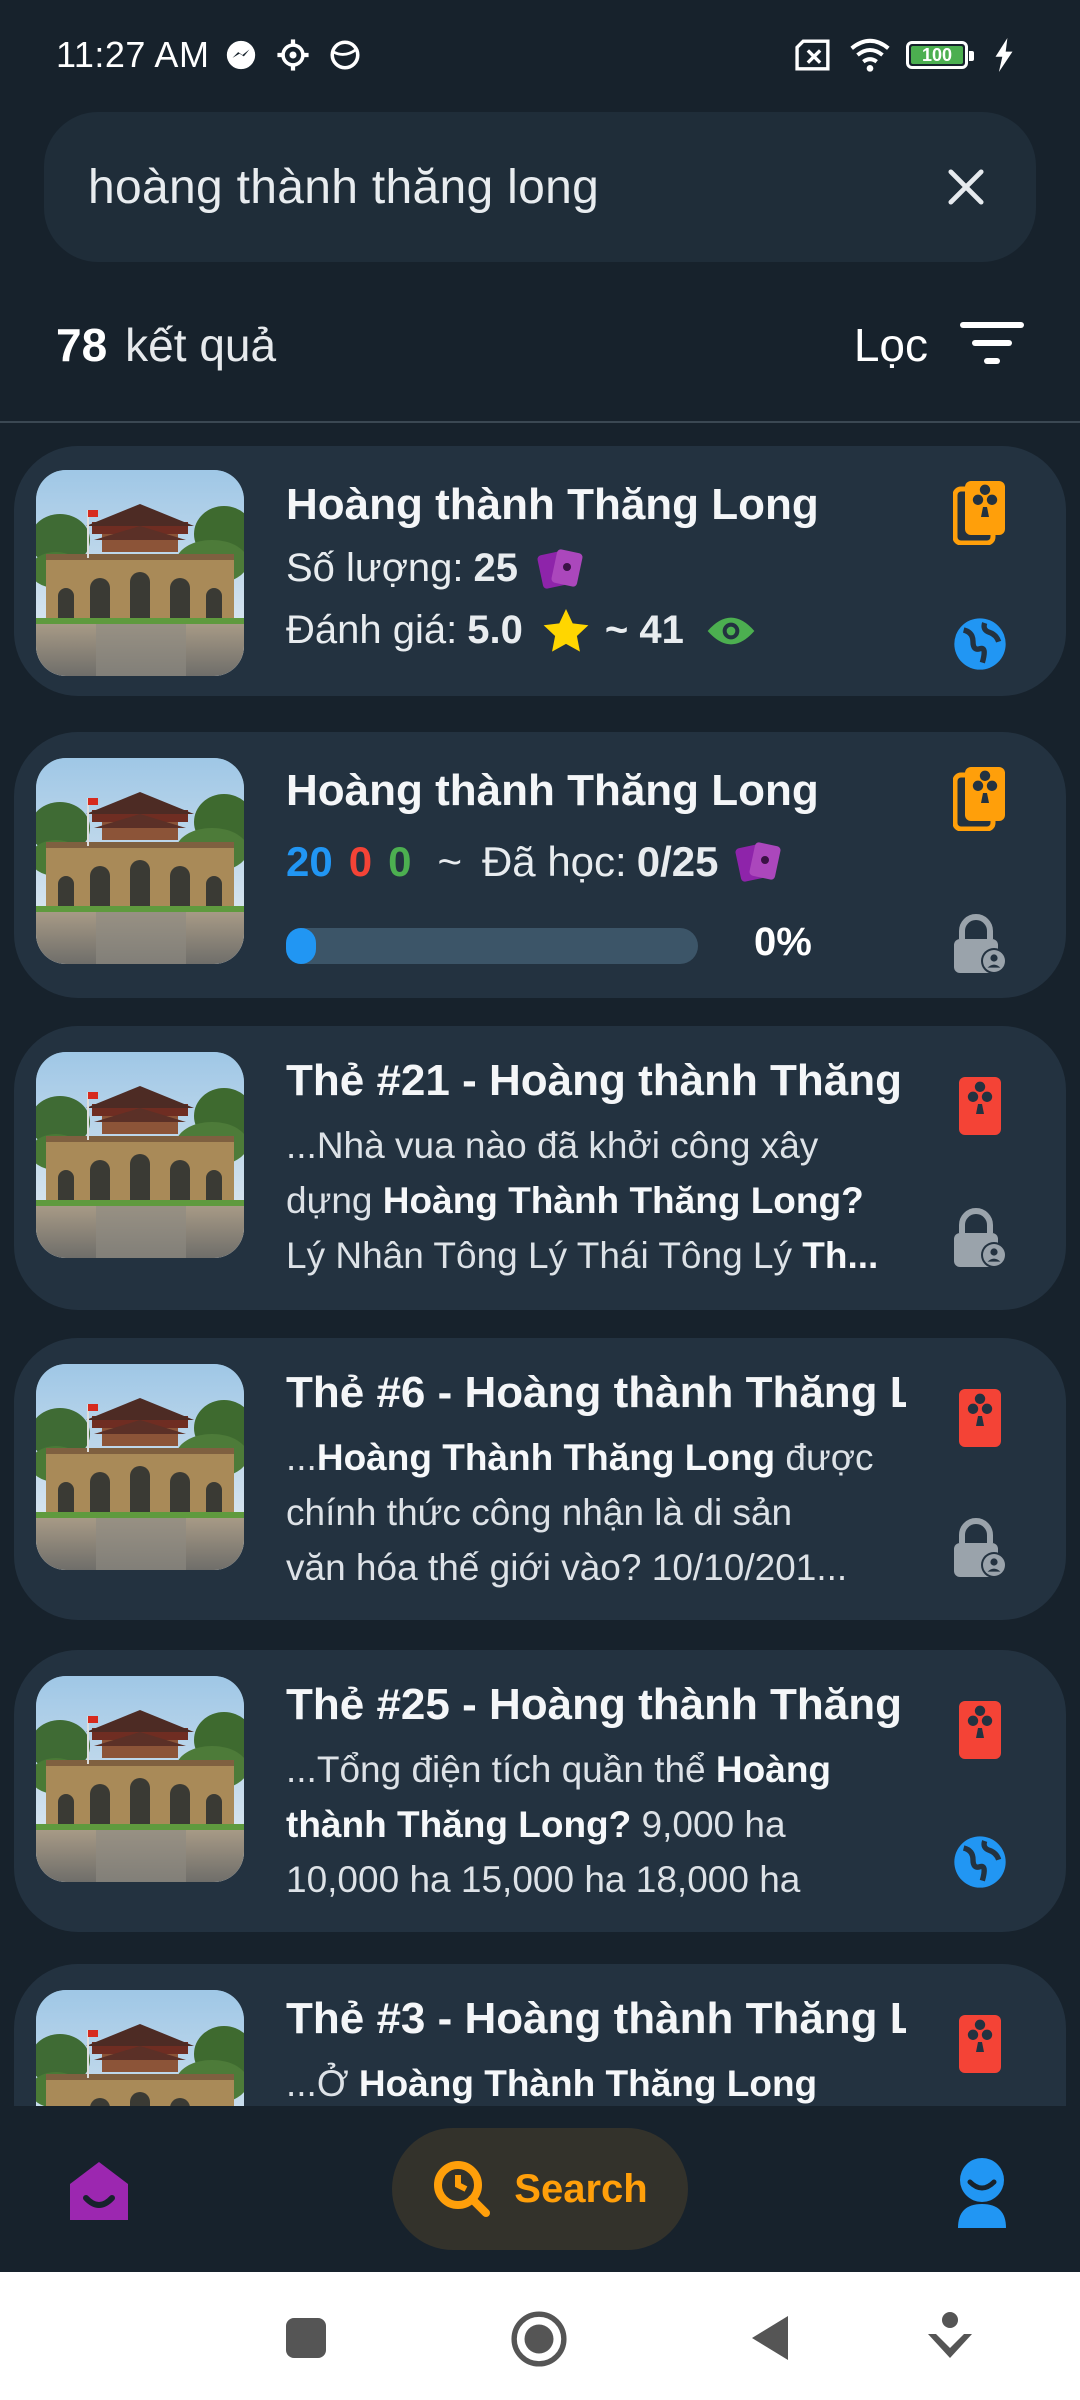 This screenshot has height=2400, width=1080. Describe the element at coordinates (501, 1769) in the screenshot. I see `snippet-text: ...Tổng điện tích quần thể` at that location.